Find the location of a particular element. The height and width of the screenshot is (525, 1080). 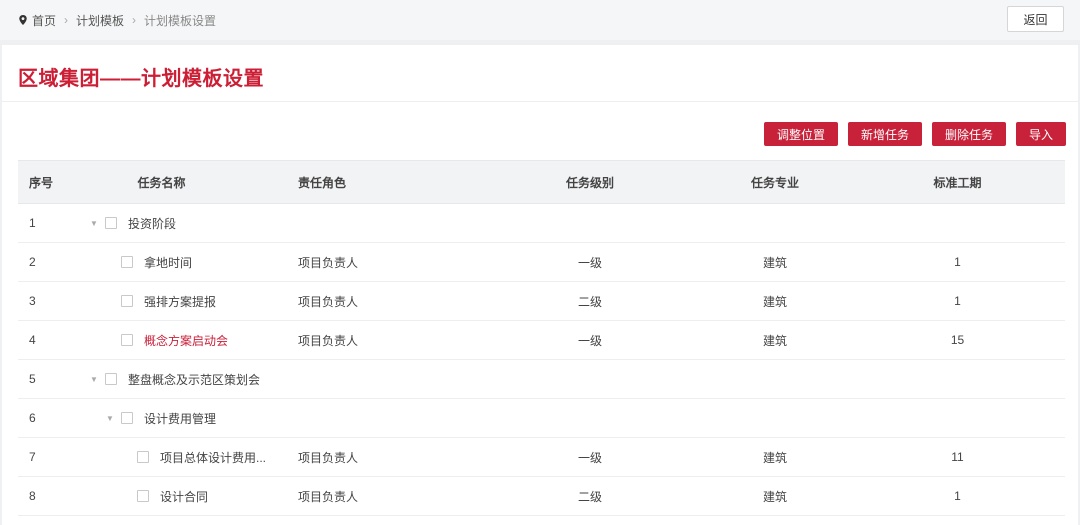

row-name-cell: 拿地时间 is located at coordinates (184, 262).